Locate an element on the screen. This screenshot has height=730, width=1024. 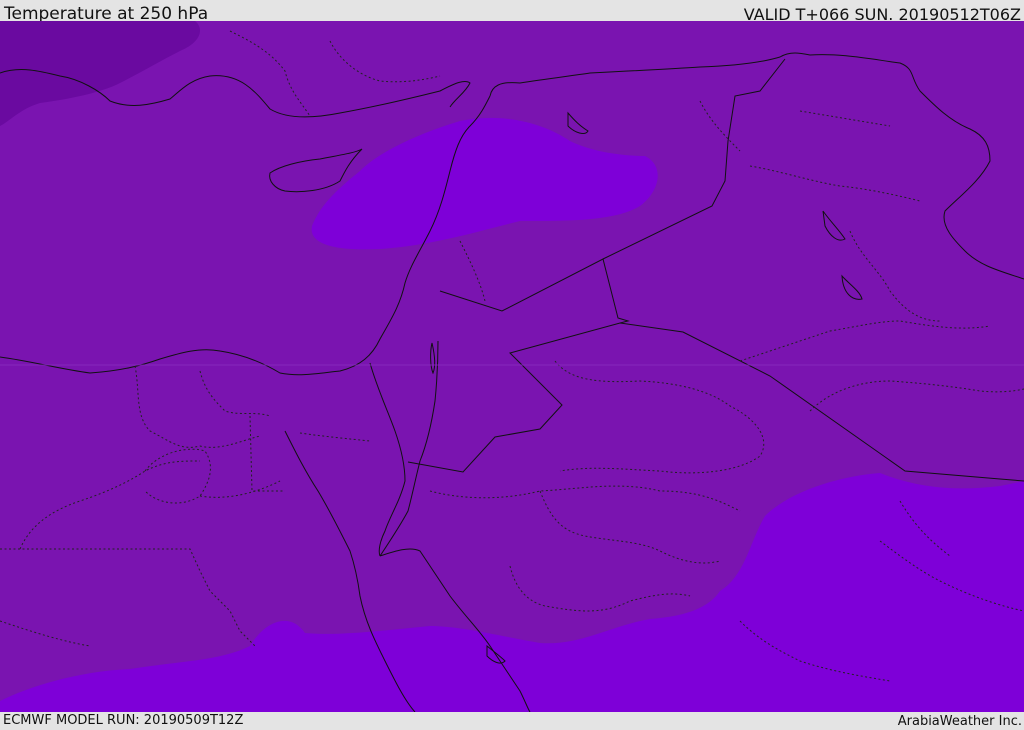
credit-label: ArabiaWeather Inc. is located at coordinates (959, 721).